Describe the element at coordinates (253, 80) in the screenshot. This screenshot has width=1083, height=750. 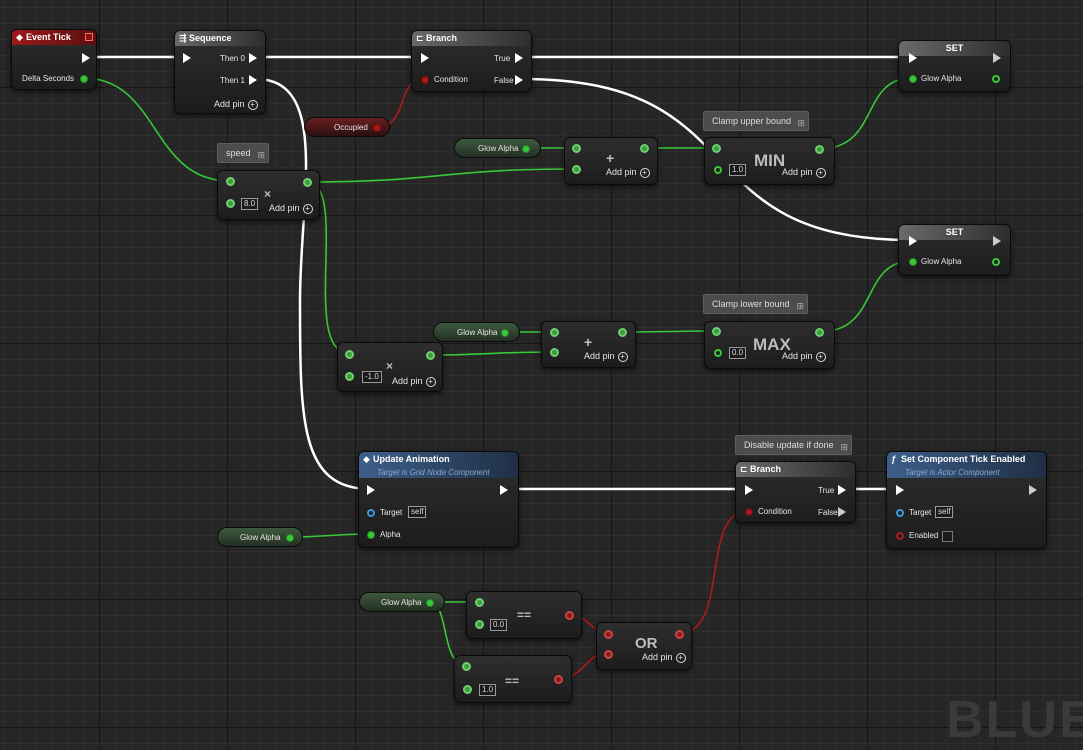
I see `then1-pin` at that location.